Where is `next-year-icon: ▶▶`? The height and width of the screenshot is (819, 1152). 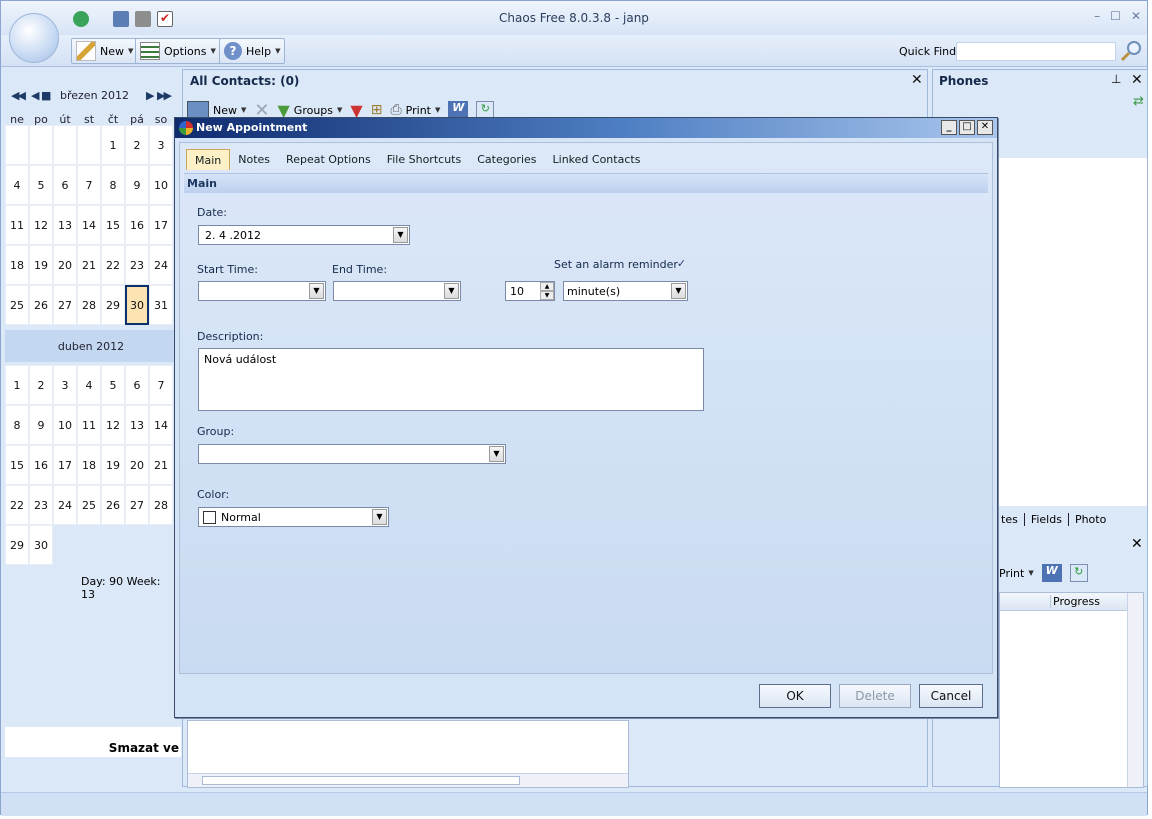 next-year-icon: ▶▶ is located at coordinates (164, 95).